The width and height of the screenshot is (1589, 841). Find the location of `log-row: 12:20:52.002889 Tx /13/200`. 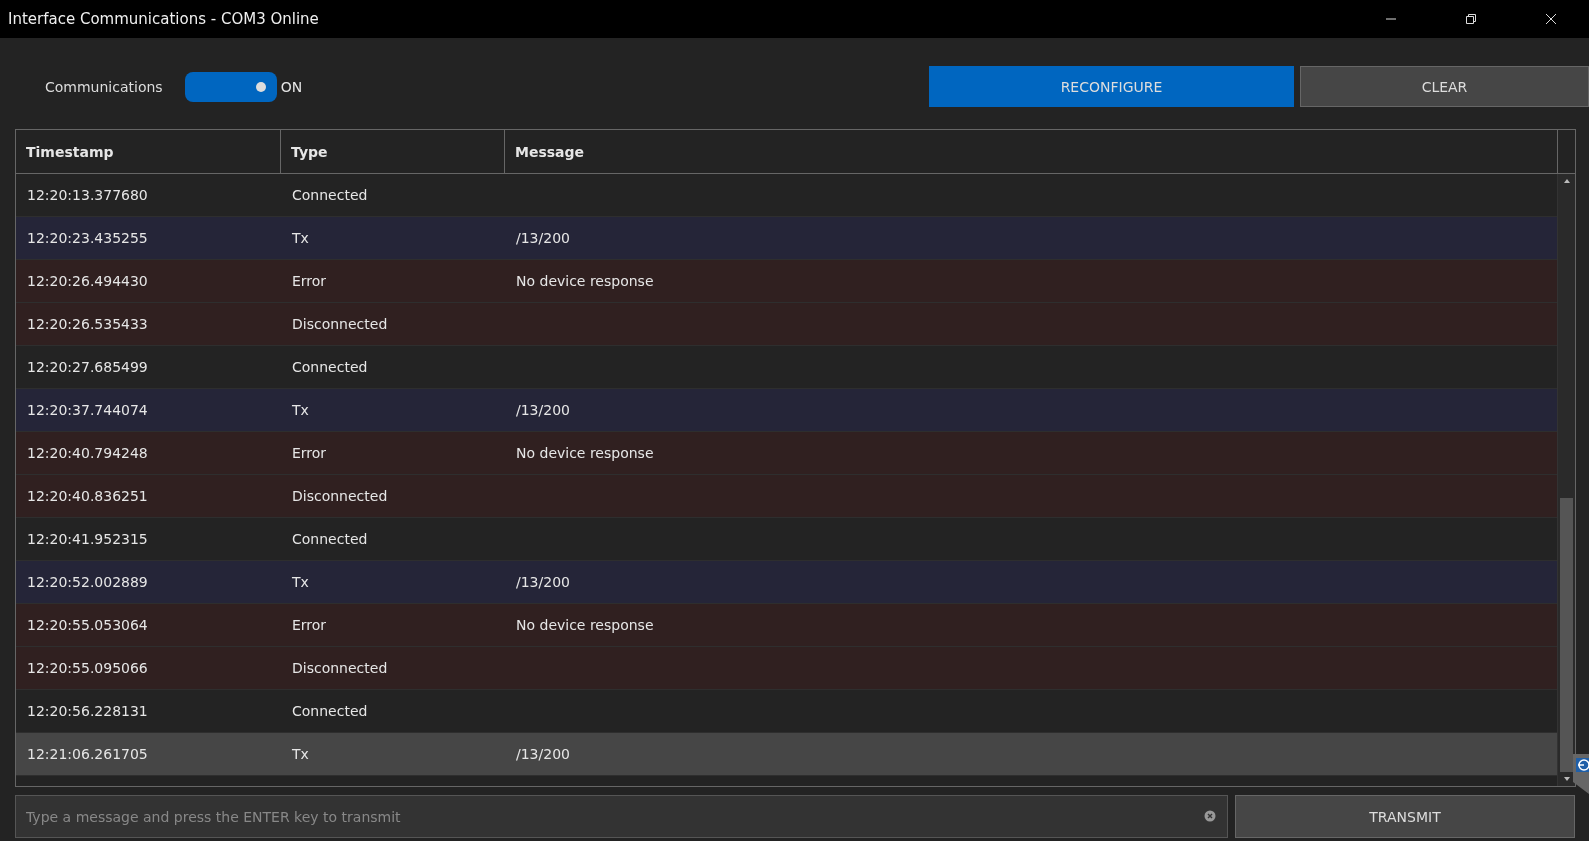

log-row: 12:20:52.002889 Tx /13/200 is located at coordinates (786, 582).